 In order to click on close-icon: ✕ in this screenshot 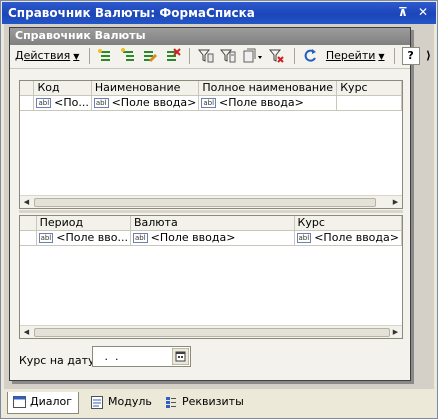, I will do `click(423, 12)`.